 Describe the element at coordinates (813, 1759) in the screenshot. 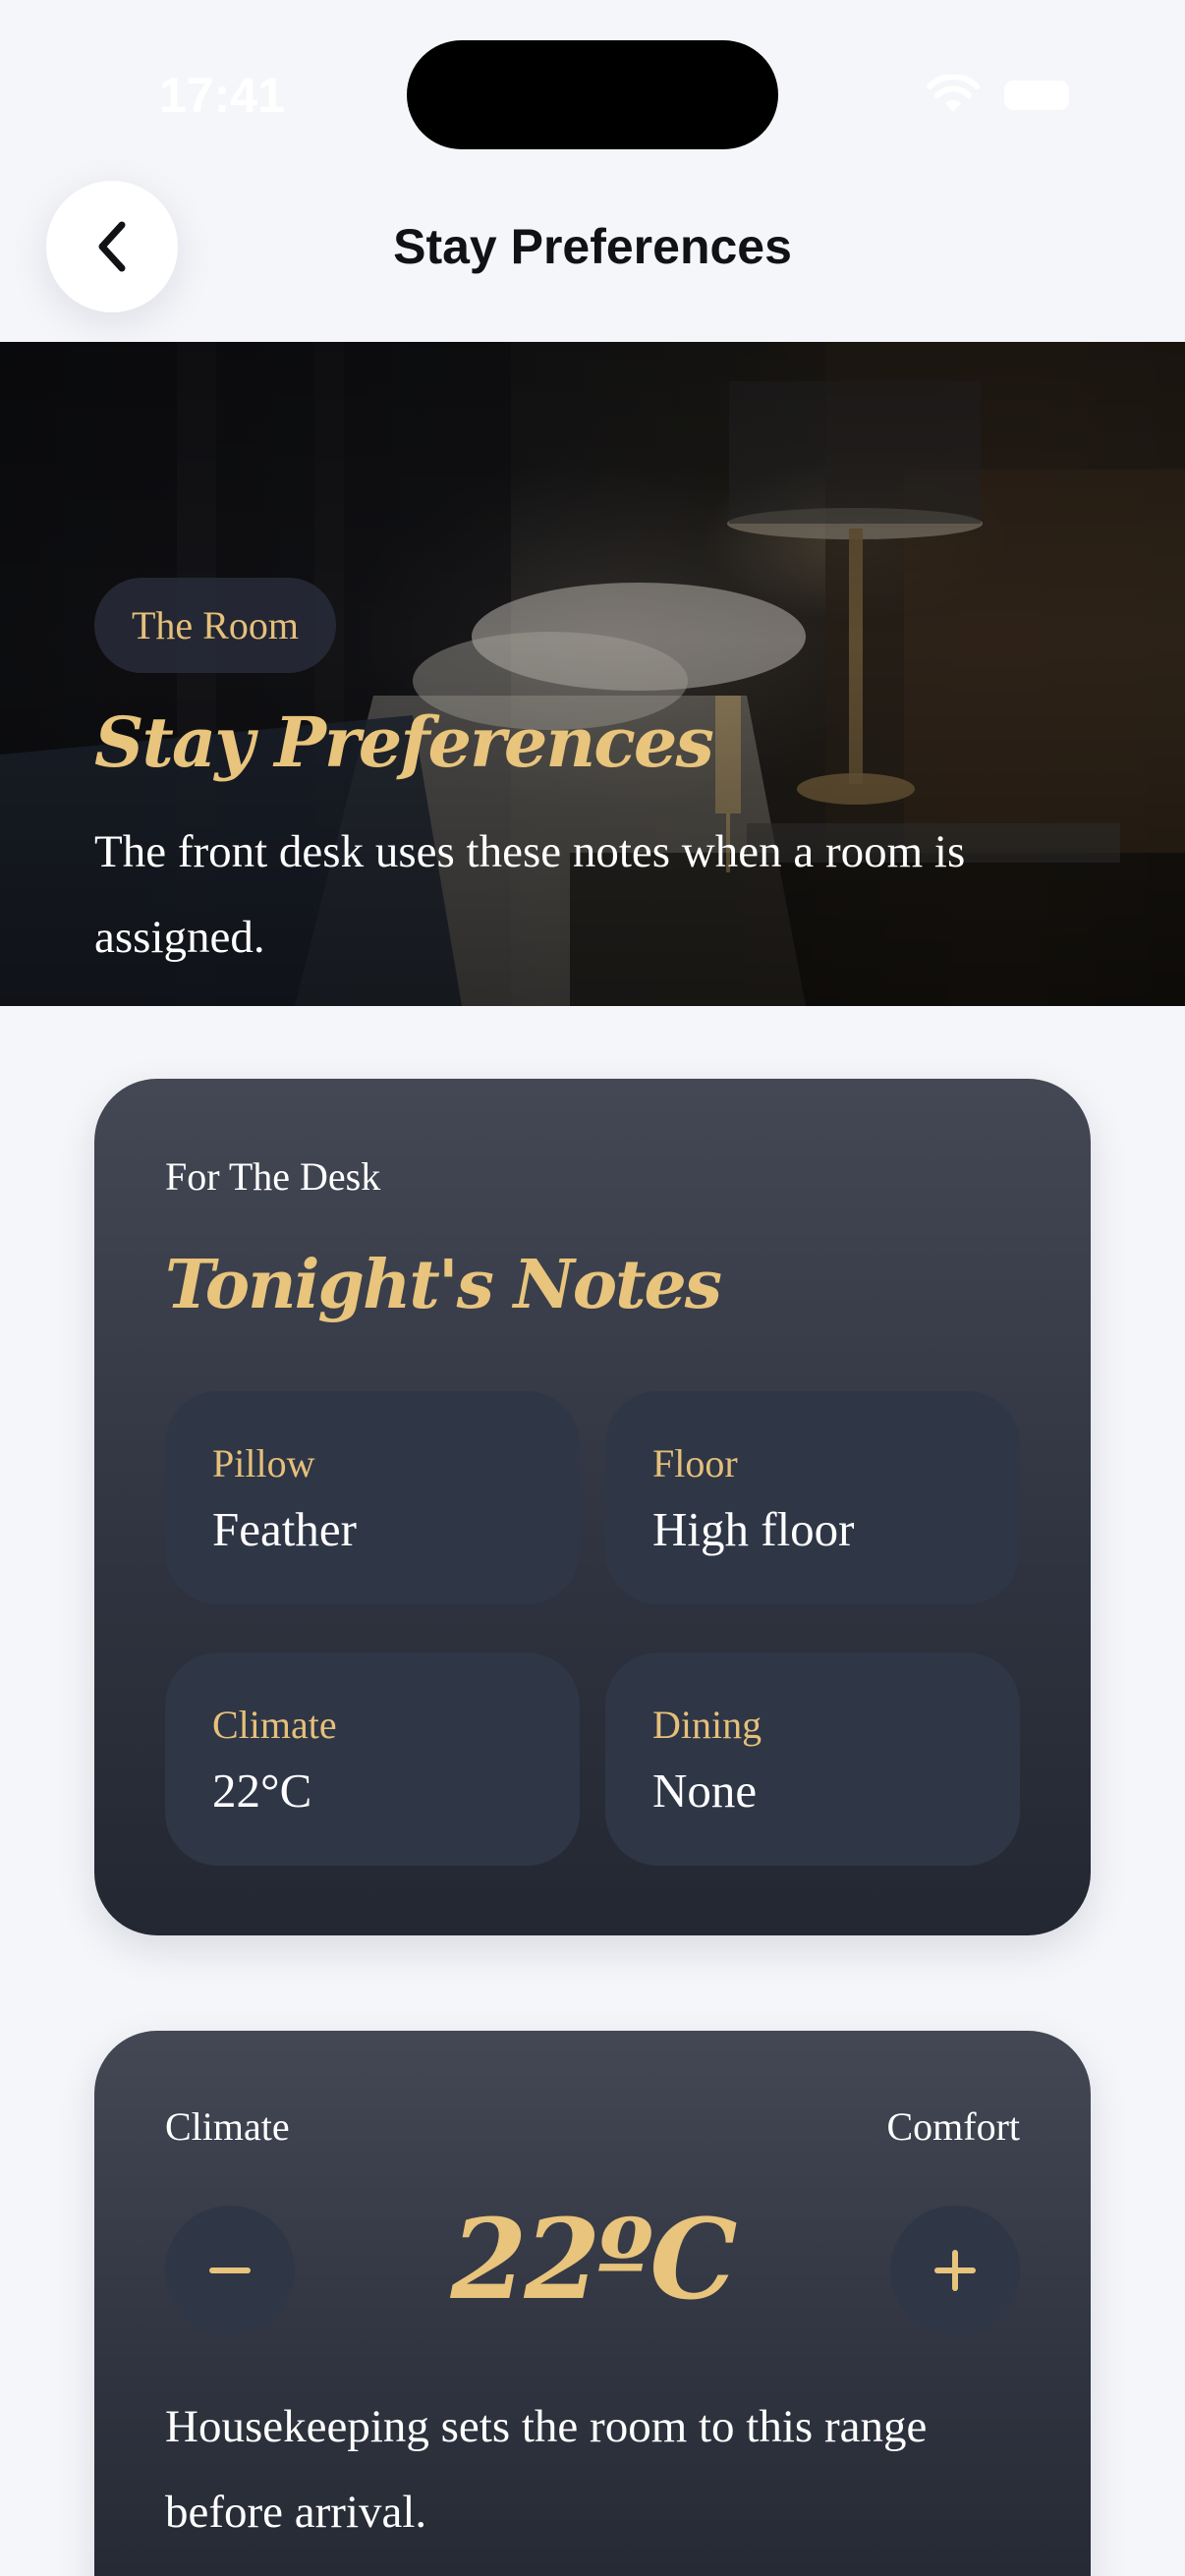

I see `note-tile-dining: Dining None` at that location.